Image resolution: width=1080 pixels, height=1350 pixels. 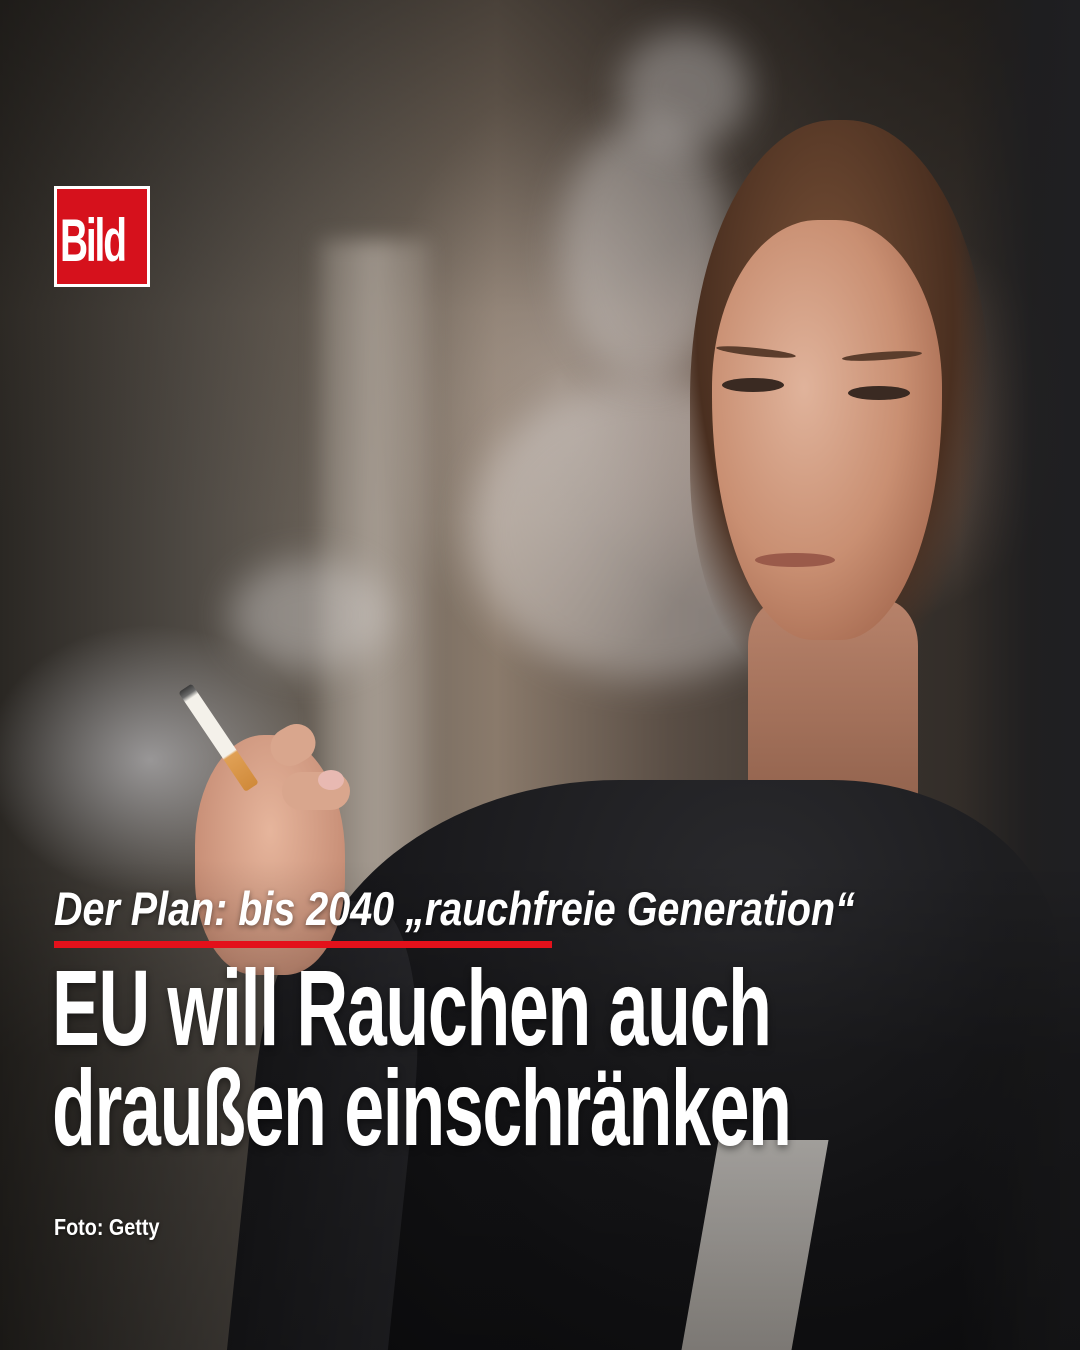 I want to click on photo-credit: Foto: Getty, so click(x=107, y=1227).